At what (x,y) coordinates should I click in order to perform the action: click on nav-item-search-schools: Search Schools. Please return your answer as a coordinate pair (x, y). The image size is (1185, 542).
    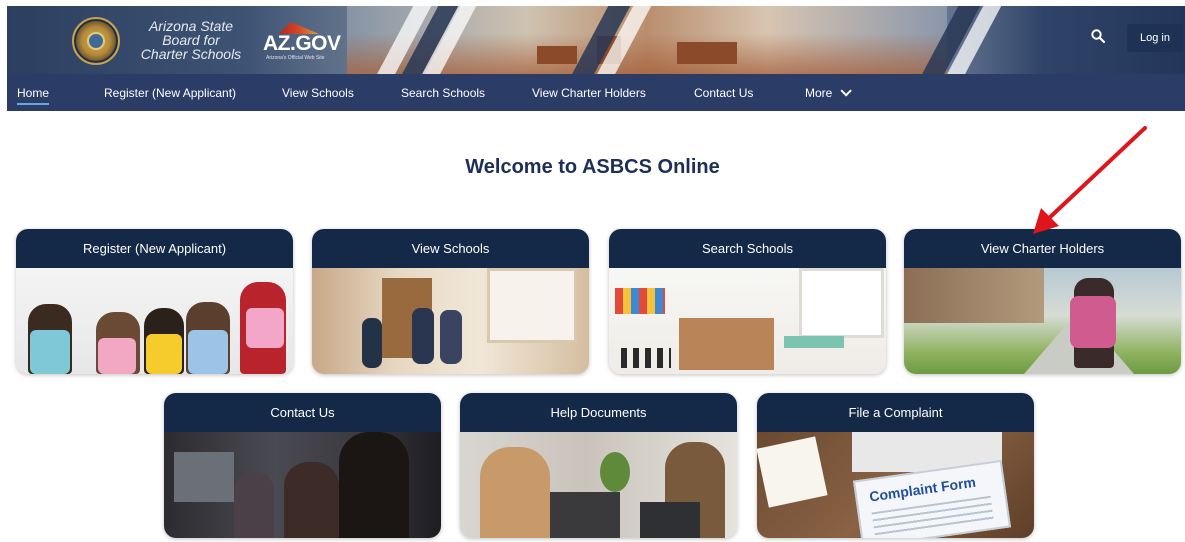
    Looking at the image, I should click on (443, 92).